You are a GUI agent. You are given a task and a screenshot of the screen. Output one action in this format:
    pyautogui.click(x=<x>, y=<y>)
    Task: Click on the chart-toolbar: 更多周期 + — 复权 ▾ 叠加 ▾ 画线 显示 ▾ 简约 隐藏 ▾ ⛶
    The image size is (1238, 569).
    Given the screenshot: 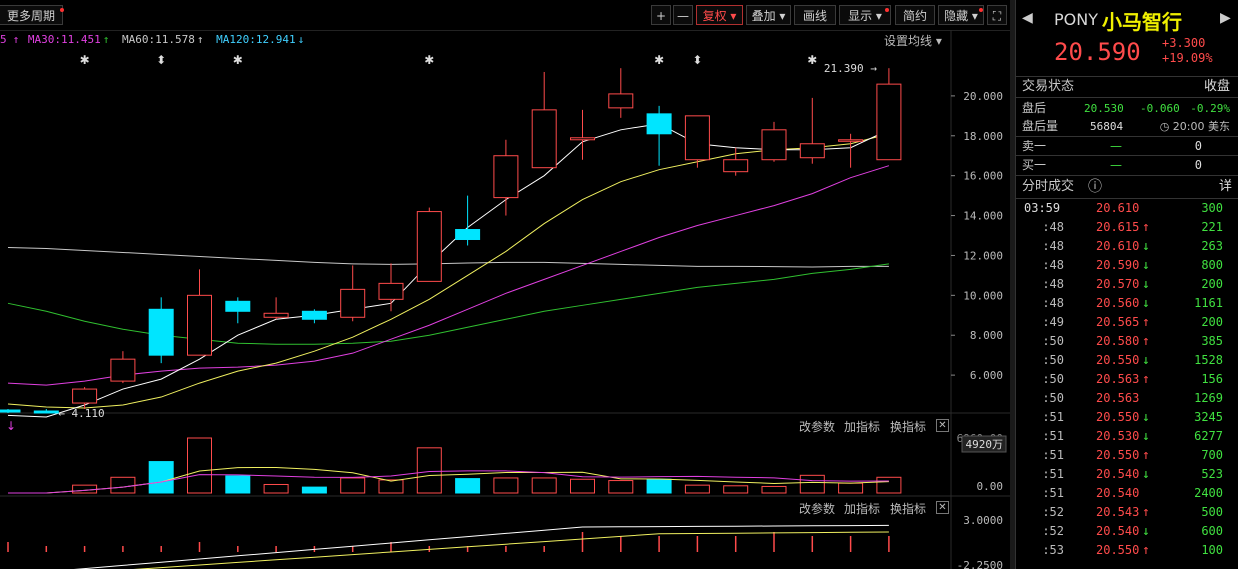 What is the action you would take?
    pyautogui.click(x=505, y=15)
    